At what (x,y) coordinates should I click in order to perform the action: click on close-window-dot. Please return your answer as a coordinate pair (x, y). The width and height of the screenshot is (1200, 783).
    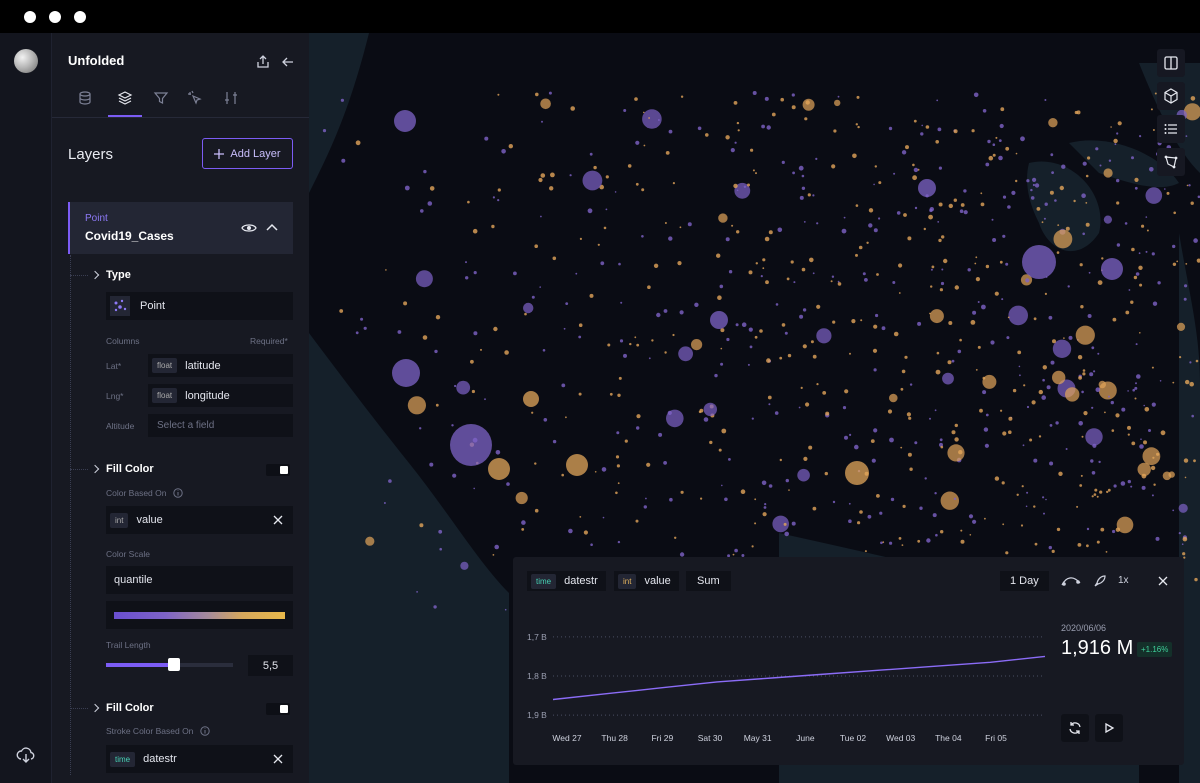
    Looking at the image, I should click on (30, 17).